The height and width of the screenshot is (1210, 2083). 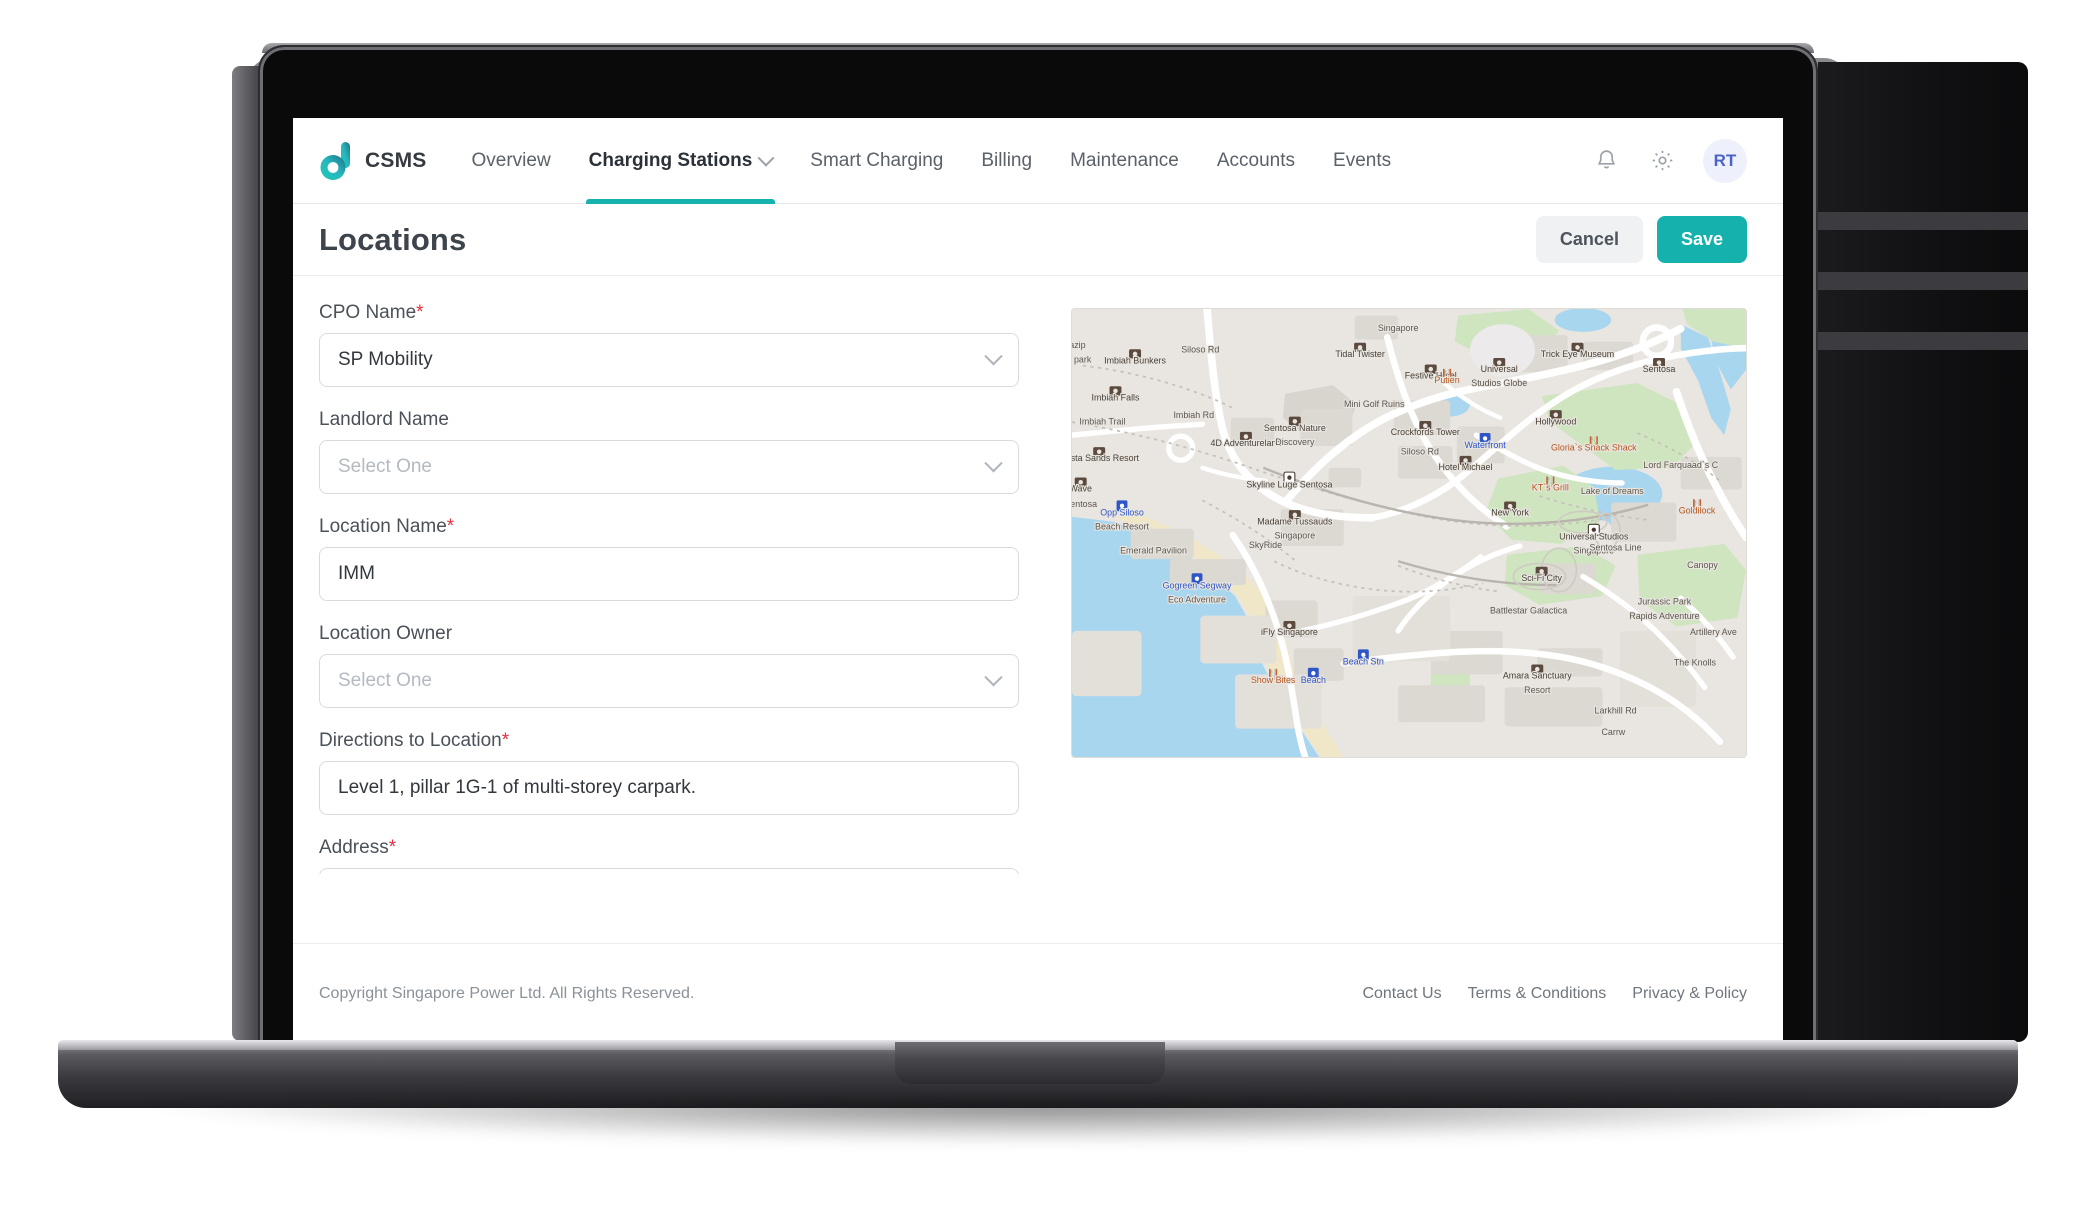 I want to click on laptop-base-notch, so click(x=1030, y=1063).